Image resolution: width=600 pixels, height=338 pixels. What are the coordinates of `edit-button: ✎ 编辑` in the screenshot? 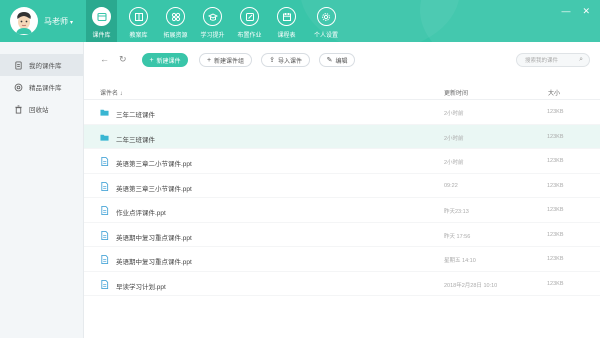 It's located at (337, 60).